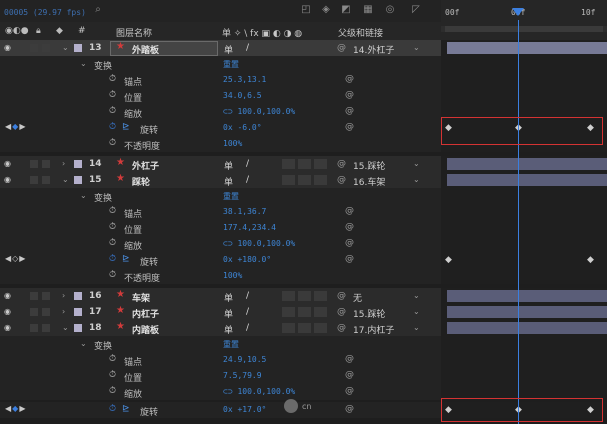 This screenshot has width=607, height=424. What do you see at coordinates (244, 359) in the screenshot?
I see `property-value: 24.9,10.5` at bounding box center [244, 359].